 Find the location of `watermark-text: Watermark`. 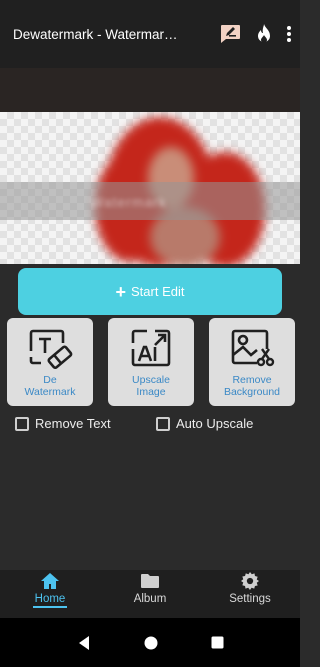

watermark-text: Watermark is located at coordinates (128, 202).